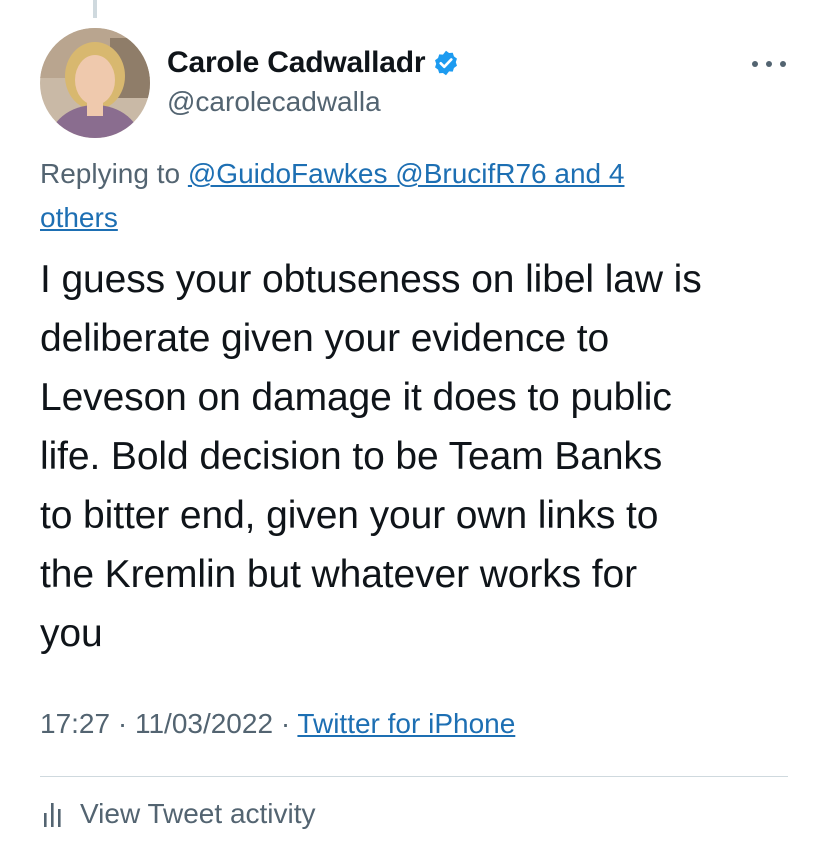 This screenshot has height=867, width=828. Describe the element at coordinates (351, 456) in the screenshot. I see `tweet-text-line: life. Bold decision to be Team Banks` at that location.